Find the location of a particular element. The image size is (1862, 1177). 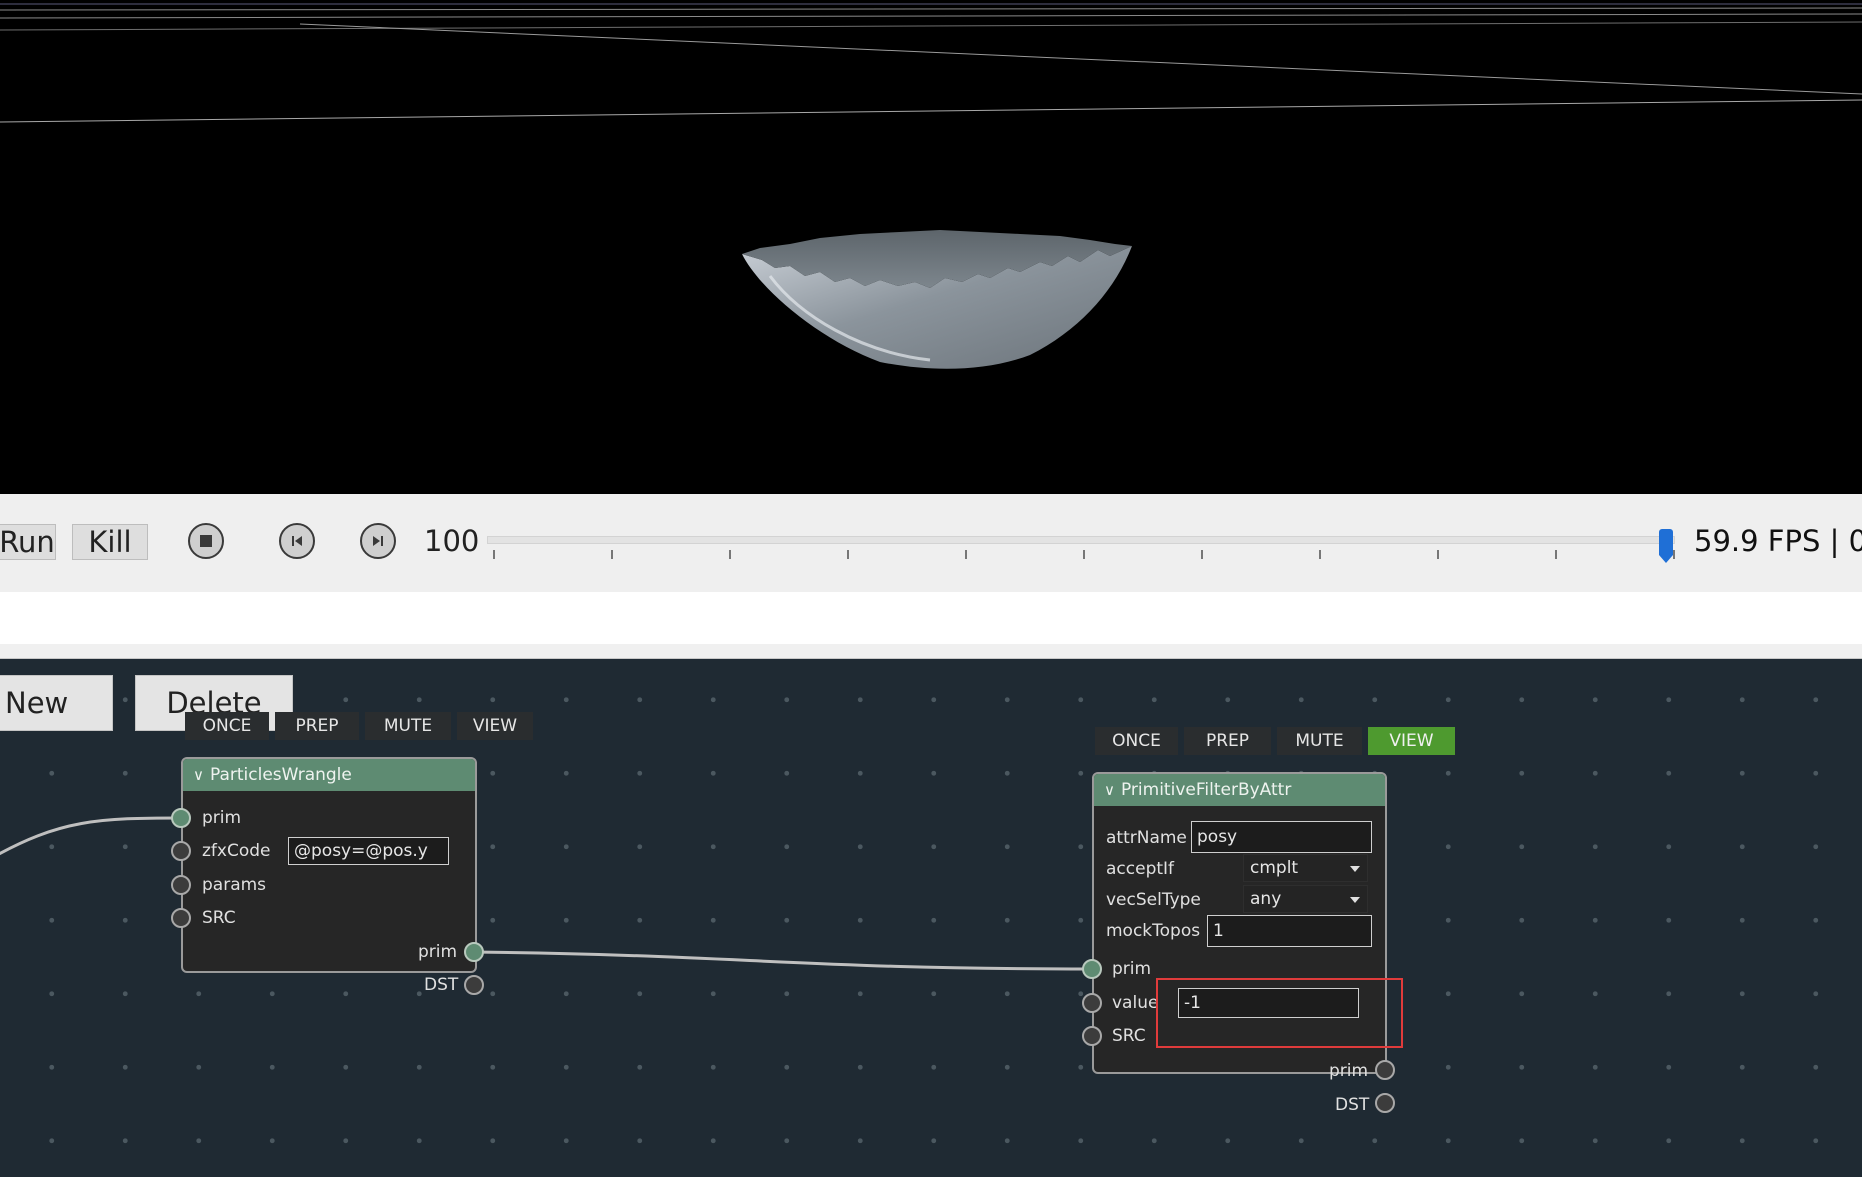

slider-handle is located at coordinates (1666, 546).